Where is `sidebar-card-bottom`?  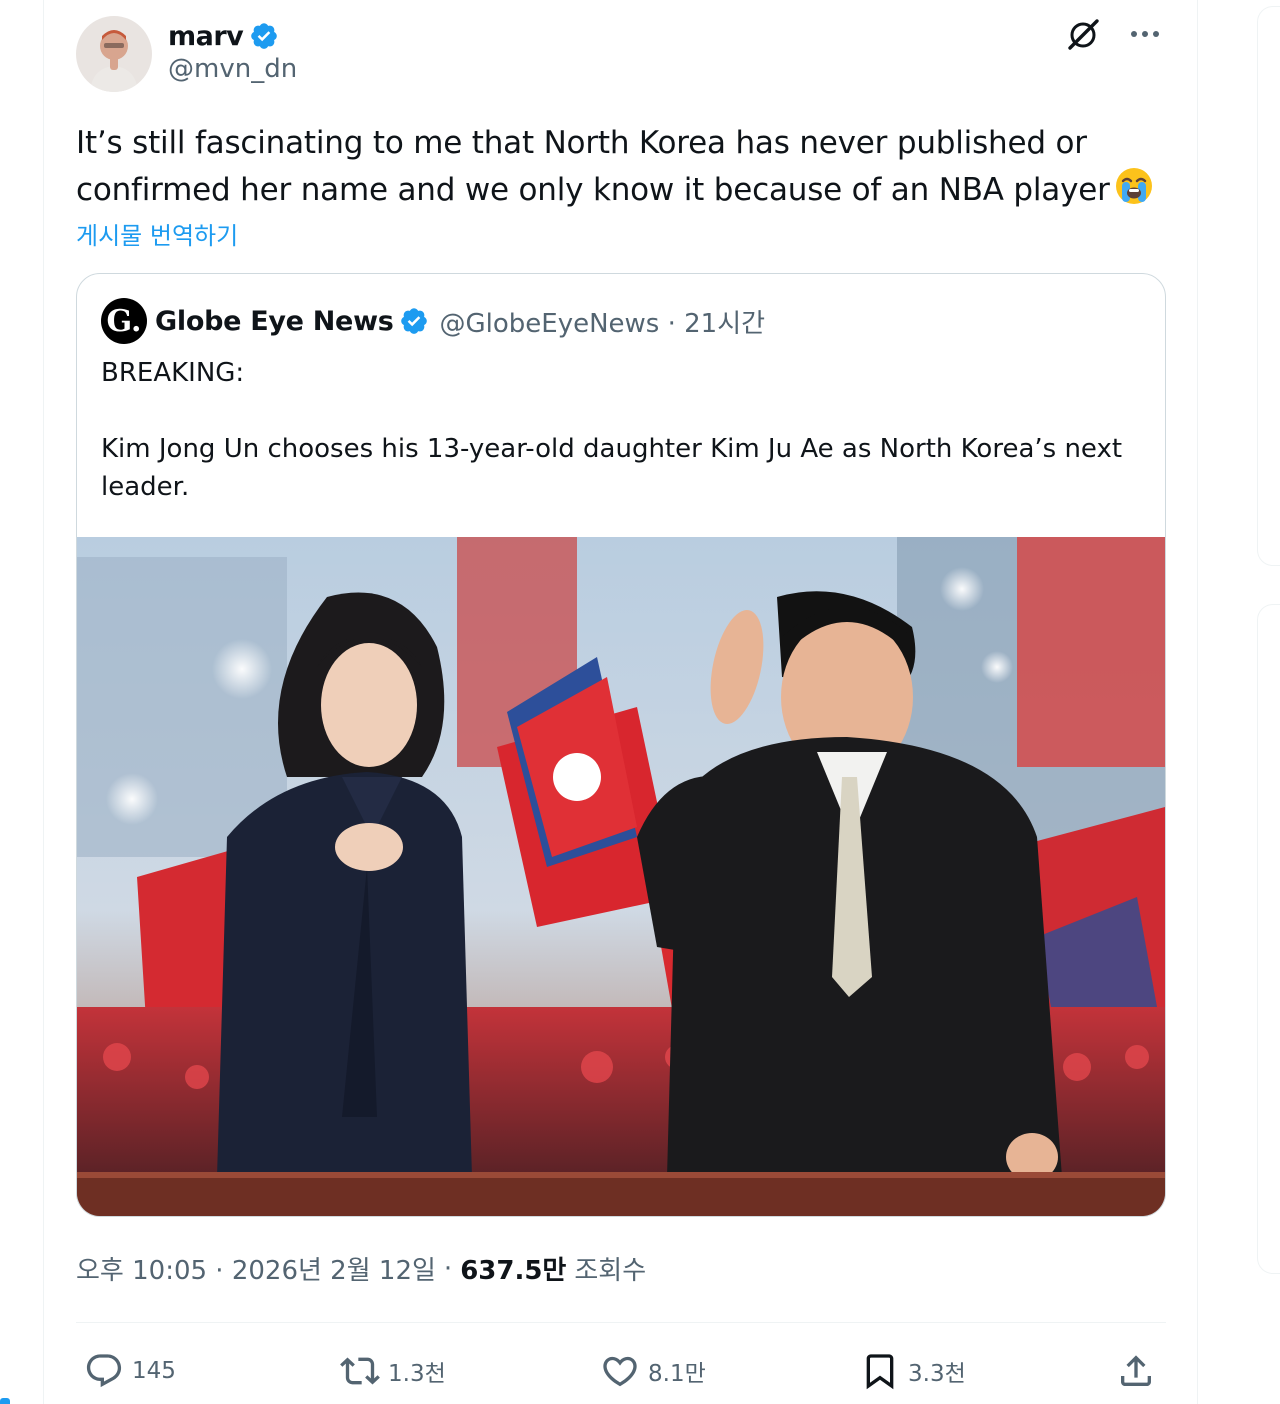
sidebar-card-bottom is located at coordinates (1268, 939).